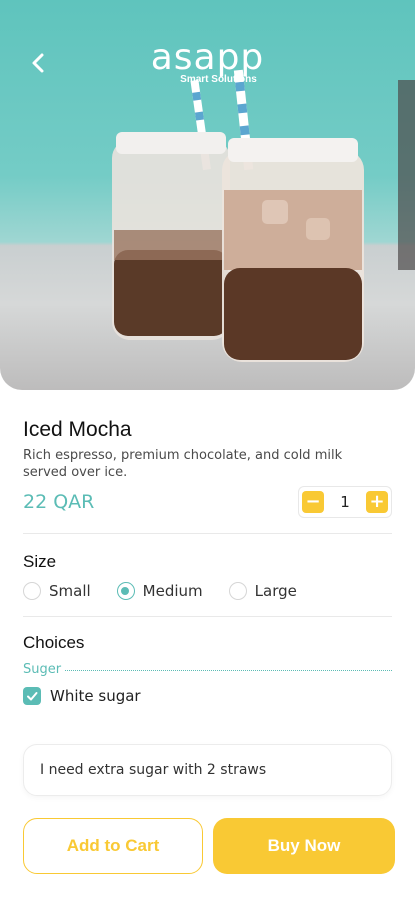 The height and width of the screenshot is (900, 415). Describe the element at coordinates (207, 591) in the screenshot. I see `size-options: Small Medium Large` at that location.